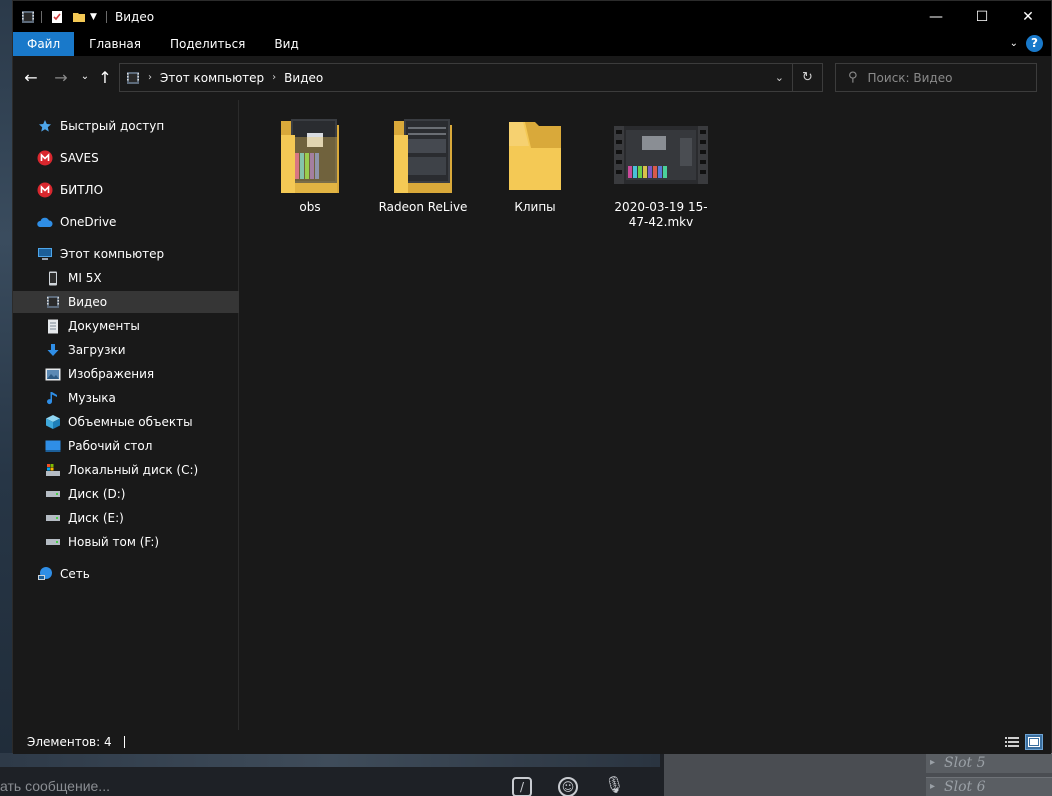 Image resolution: width=1052 pixels, height=796 pixels. I want to click on system-drive-icon, so click(53, 470).